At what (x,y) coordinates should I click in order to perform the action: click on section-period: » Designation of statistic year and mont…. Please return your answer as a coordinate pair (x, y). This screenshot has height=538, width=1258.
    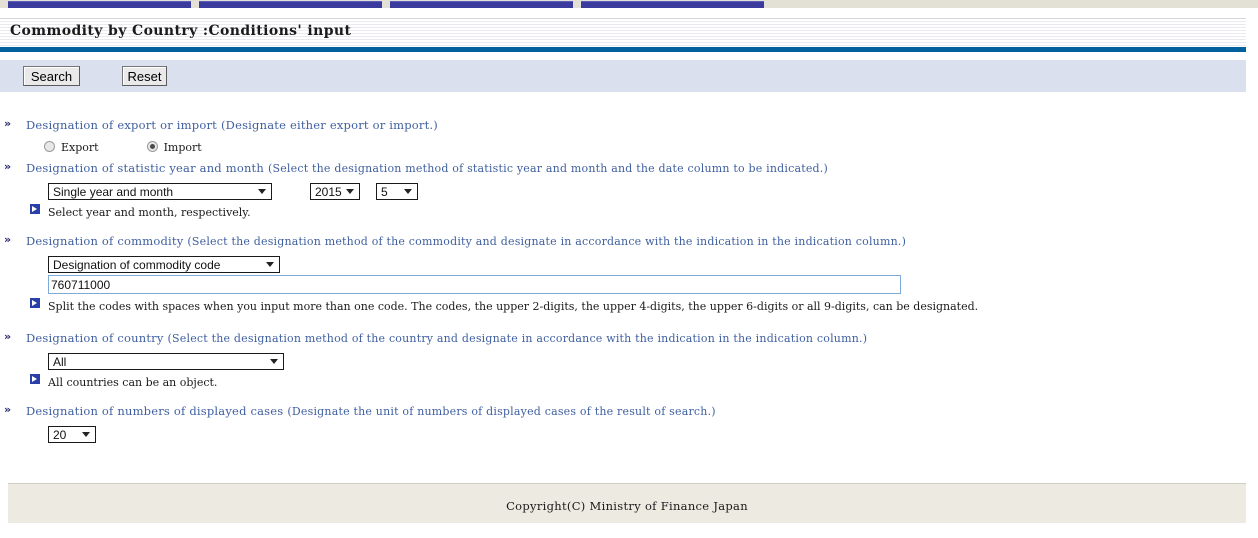
    Looking at the image, I should click on (414, 190).